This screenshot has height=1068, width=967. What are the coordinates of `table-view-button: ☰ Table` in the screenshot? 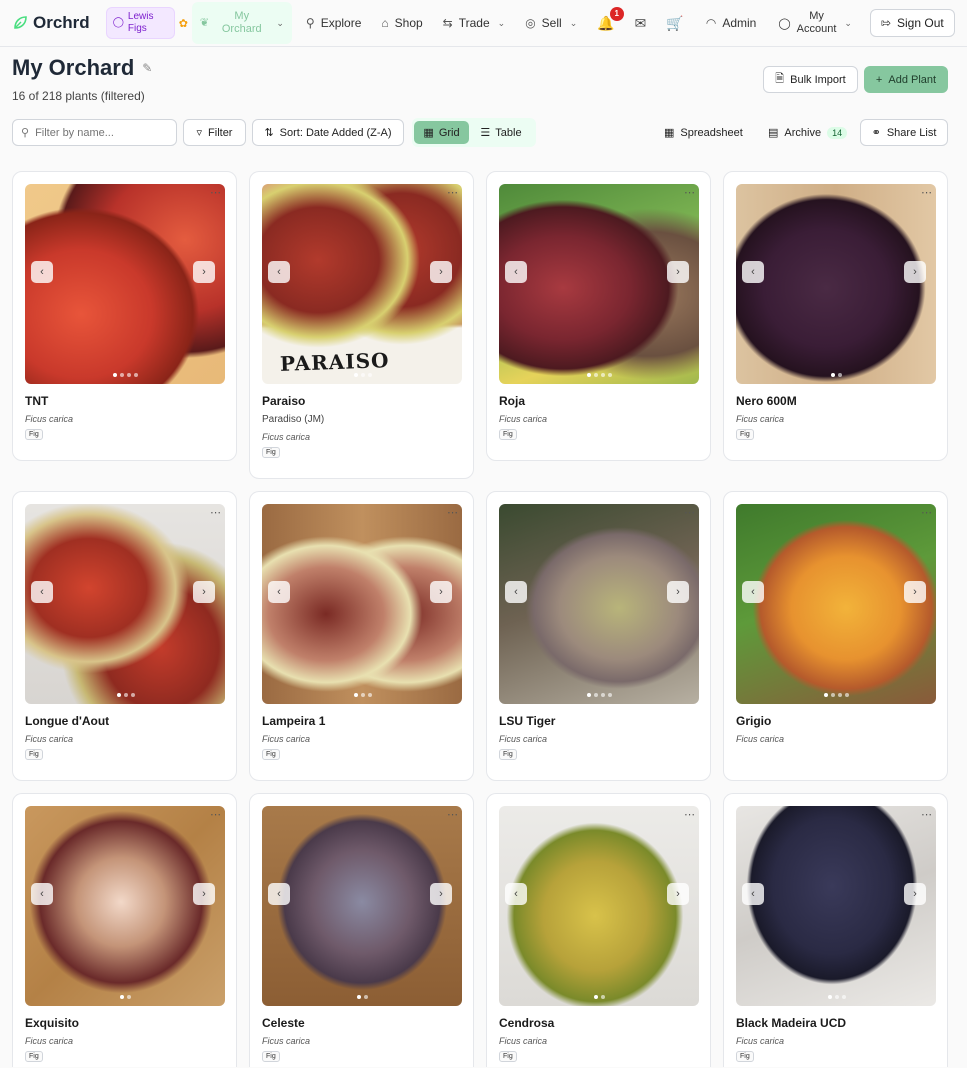 It's located at (501, 132).